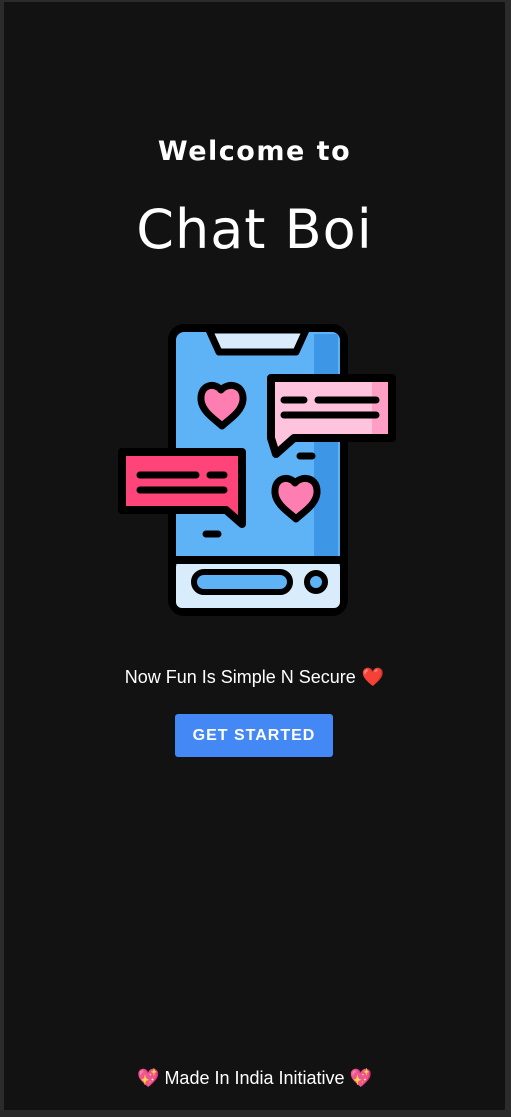 The height and width of the screenshot is (1117, 511). I want to click on tagline-text: Now Fun Is Simple N Secure, so click(240, 677).